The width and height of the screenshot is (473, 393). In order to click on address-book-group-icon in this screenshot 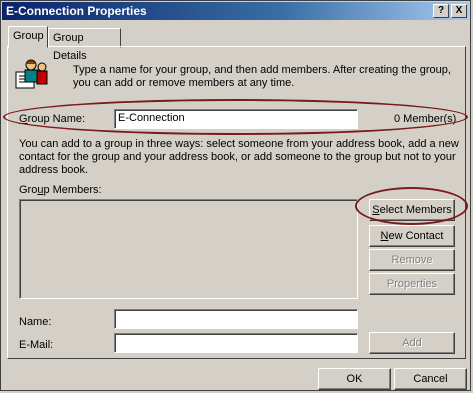, I will do `click(31, 74)`.